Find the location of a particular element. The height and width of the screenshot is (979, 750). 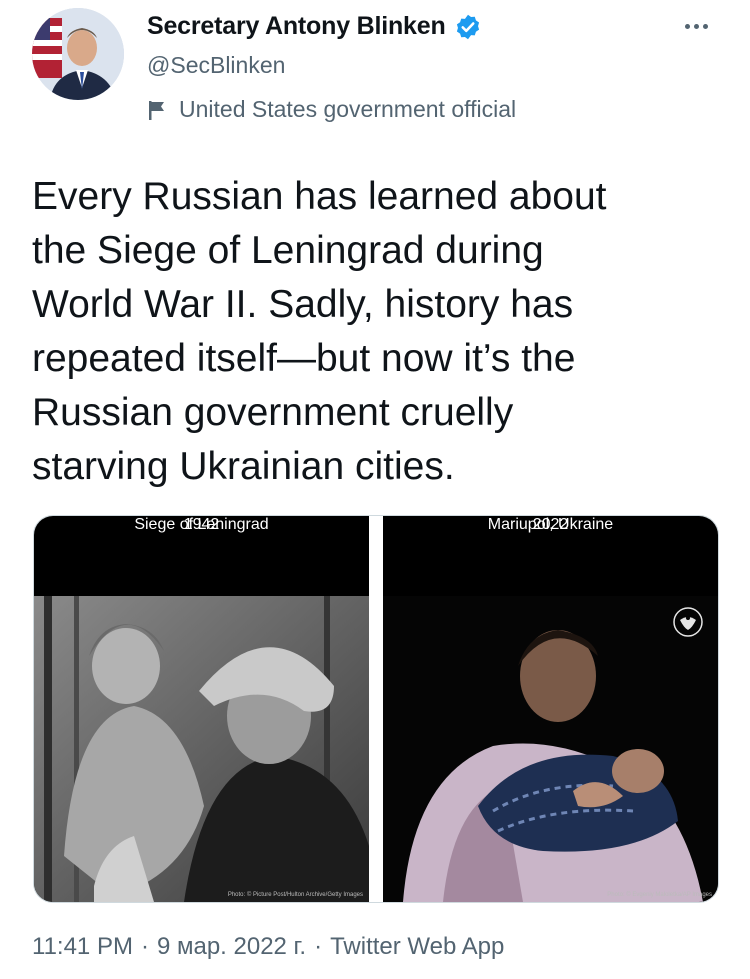

author-handle: @SecBlinken is located at coordinates (216, 65).